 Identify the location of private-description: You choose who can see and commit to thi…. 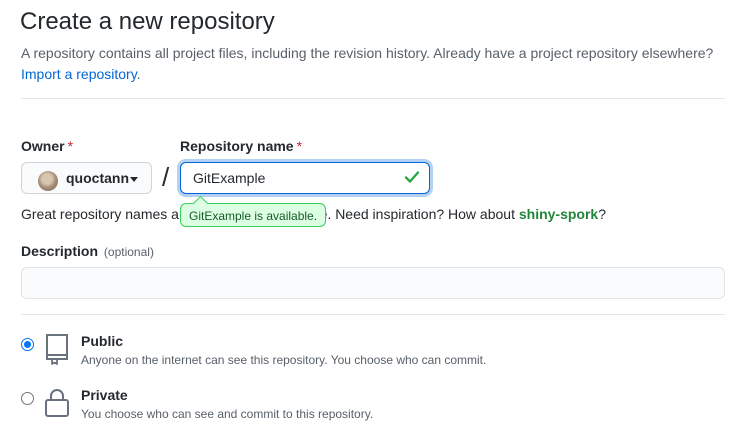
(227, 414).